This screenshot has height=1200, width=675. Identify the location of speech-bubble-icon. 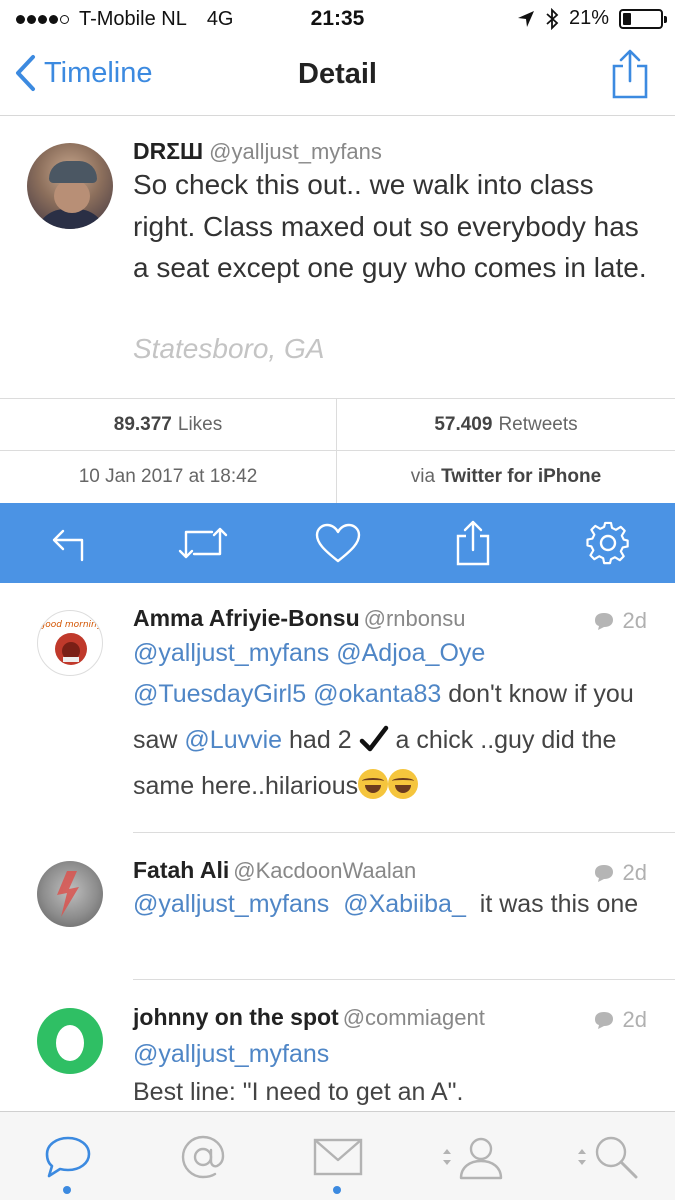
(67, 1156).